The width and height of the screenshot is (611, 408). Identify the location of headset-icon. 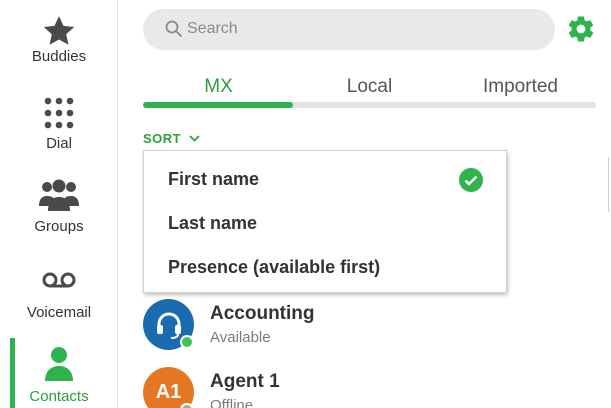
(168, 325).